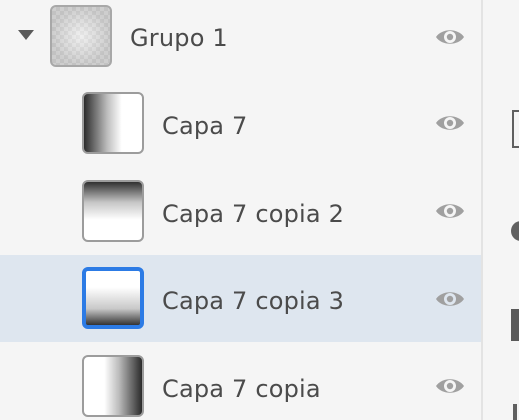 The image size is (519, 420). Describe the element at coordinates (26, 35) in the screenshot. I see `expand-triangle-icon` at that location.